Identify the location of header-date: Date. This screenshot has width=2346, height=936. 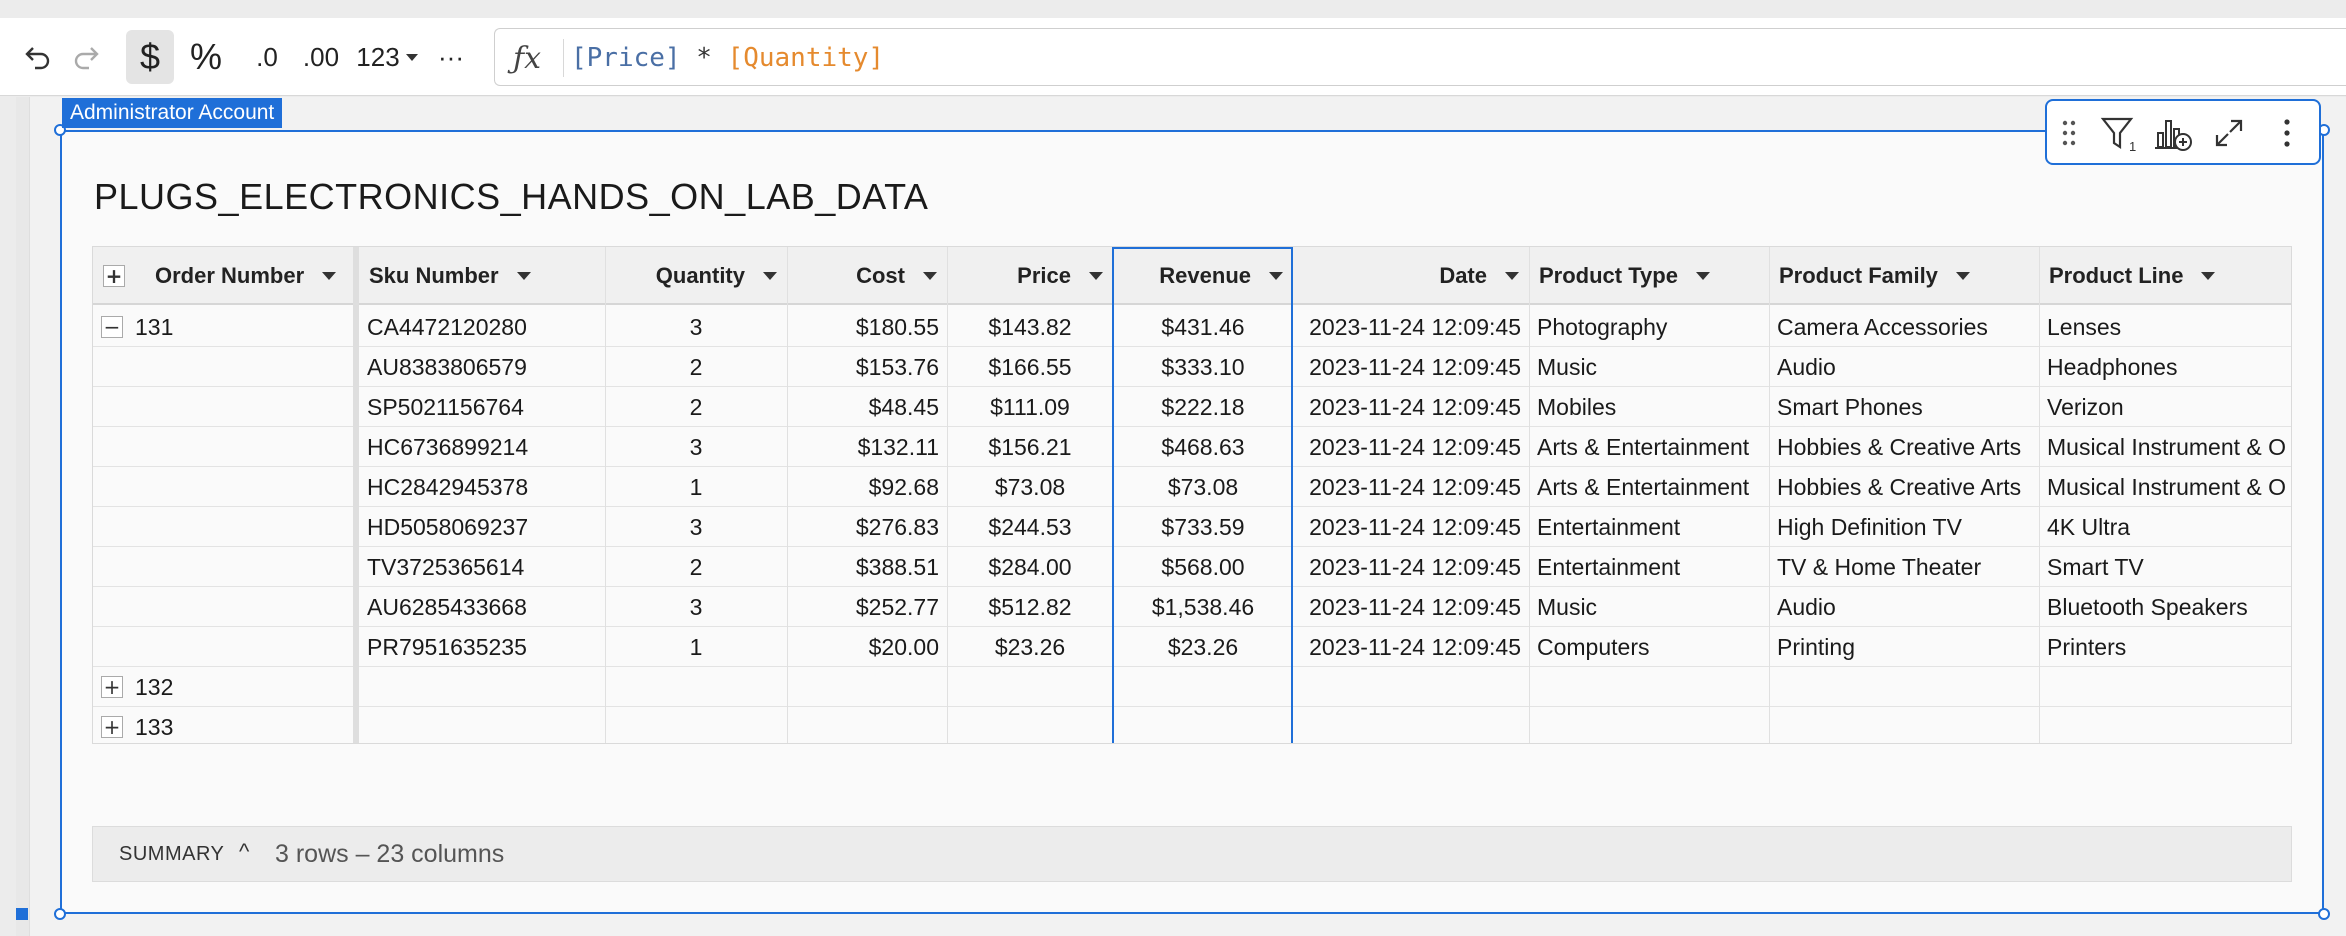
(1411, 276).